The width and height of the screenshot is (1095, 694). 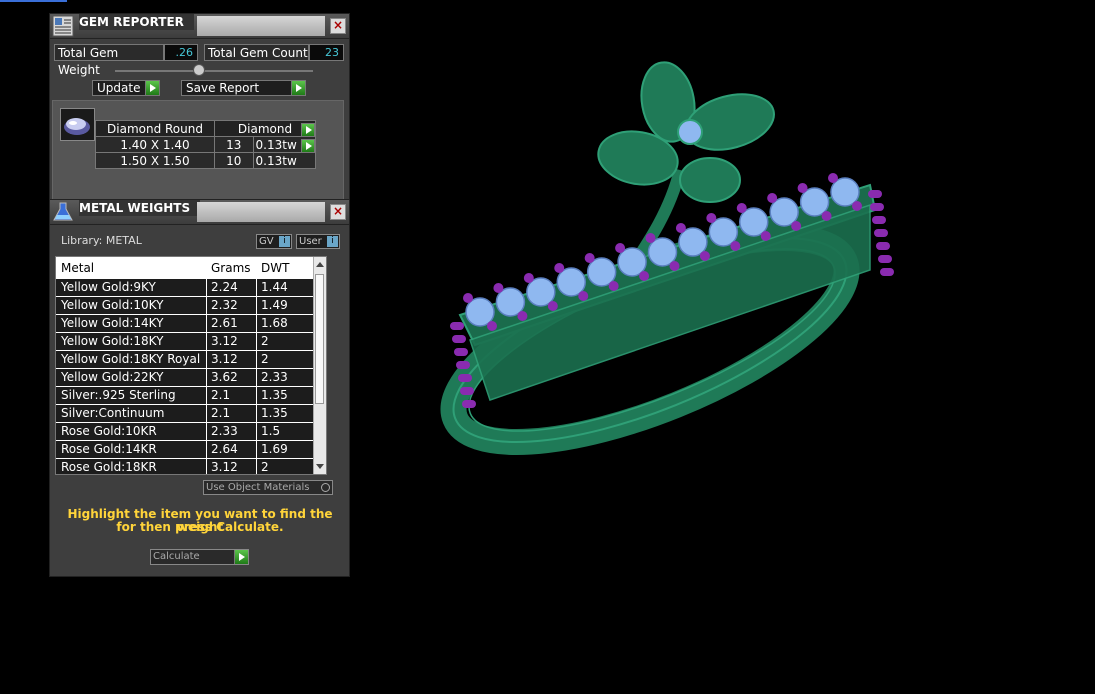 I want to click on table-row: Rose Gold:18KR 3.12 2, so click(x=186, y=466).